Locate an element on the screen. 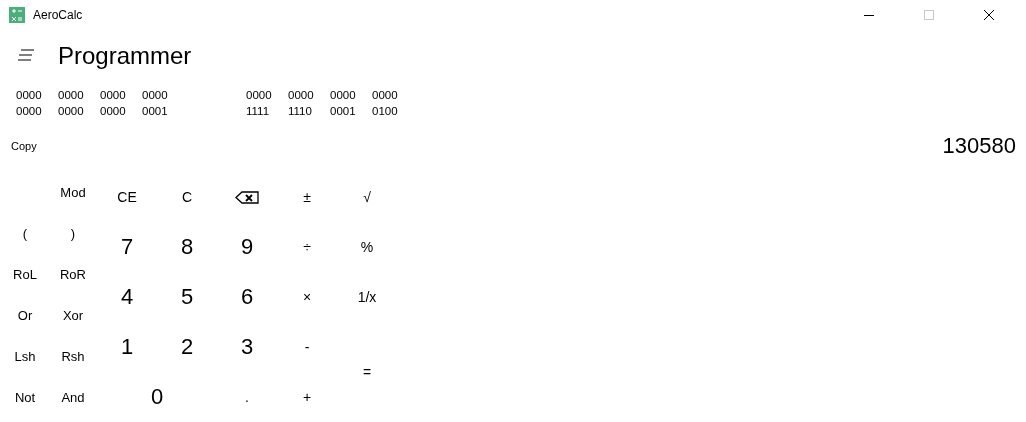 The image size is (1026, 422). operator-key: . is located at coordinates (247, 397).